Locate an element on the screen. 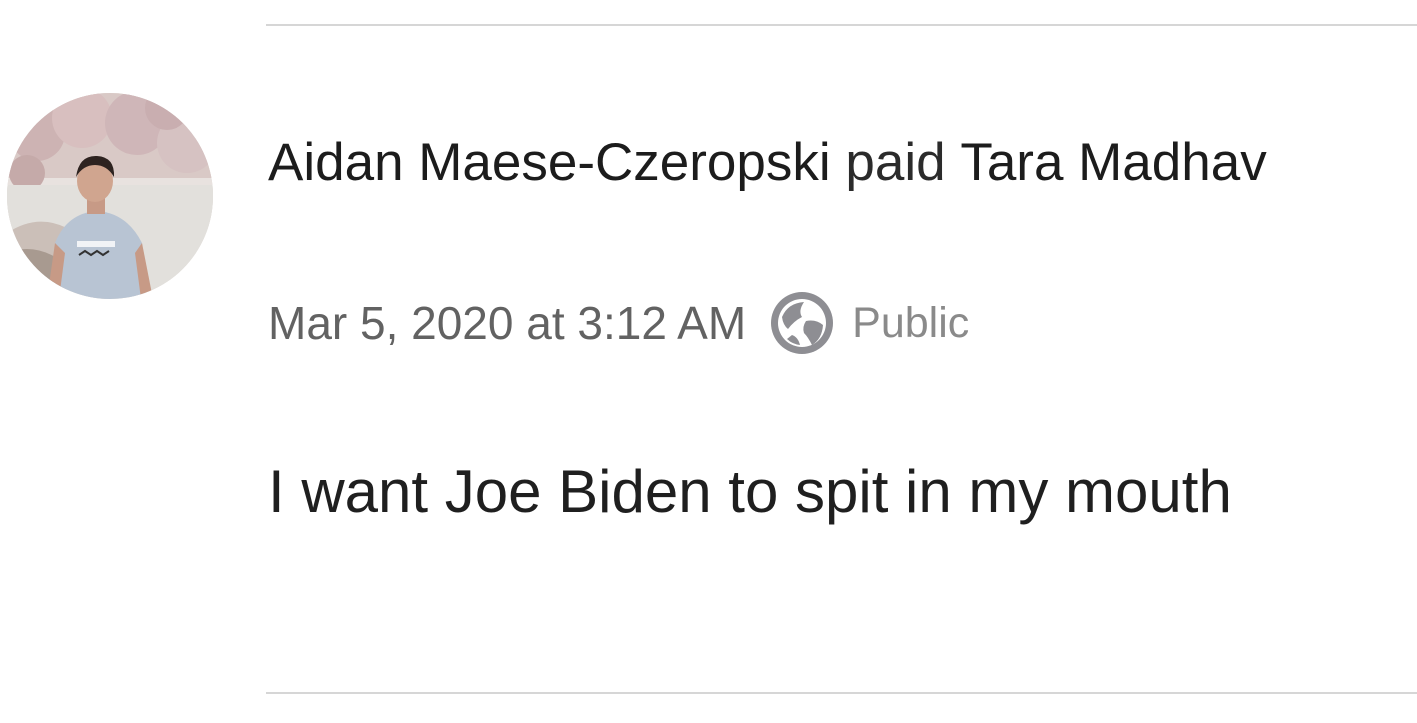 The width and height of the screenshot is (1417, 723). avatar-photo is located at coordinates (110, 196).